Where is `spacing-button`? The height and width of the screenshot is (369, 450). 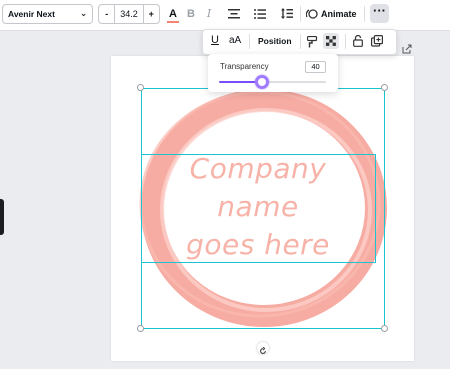
spacing-button is located at coordinates (287, 14).